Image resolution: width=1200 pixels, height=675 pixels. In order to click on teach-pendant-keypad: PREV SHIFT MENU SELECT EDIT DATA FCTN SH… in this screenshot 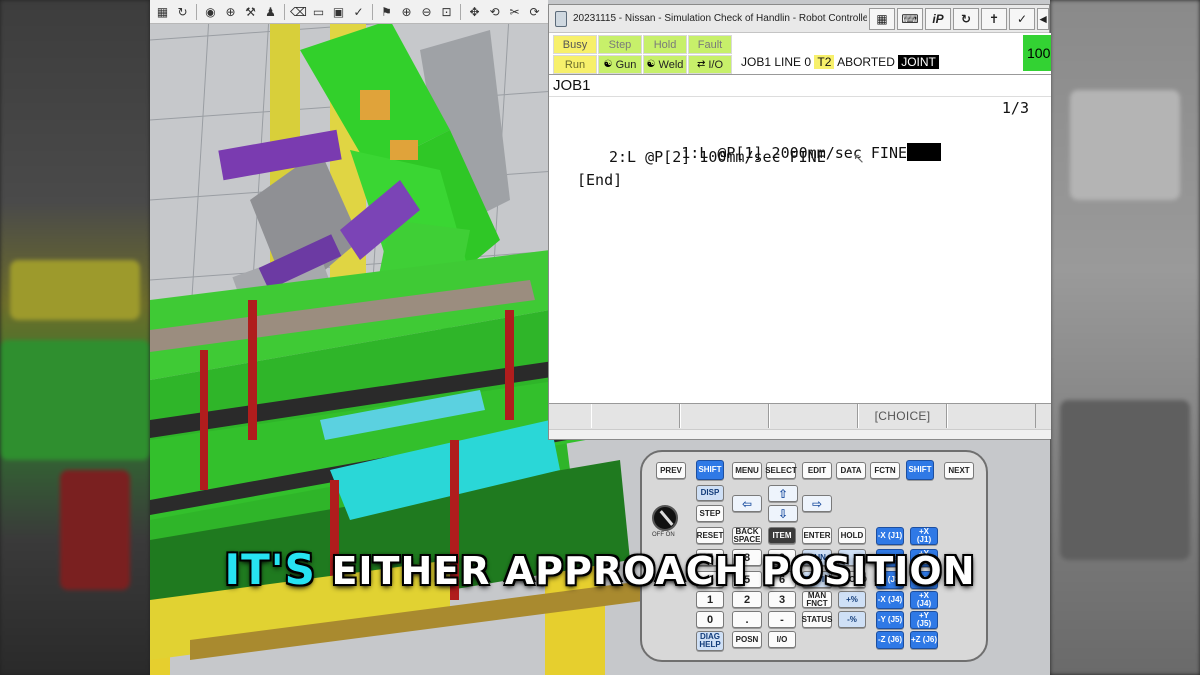, I will do `click(814, 556)`.